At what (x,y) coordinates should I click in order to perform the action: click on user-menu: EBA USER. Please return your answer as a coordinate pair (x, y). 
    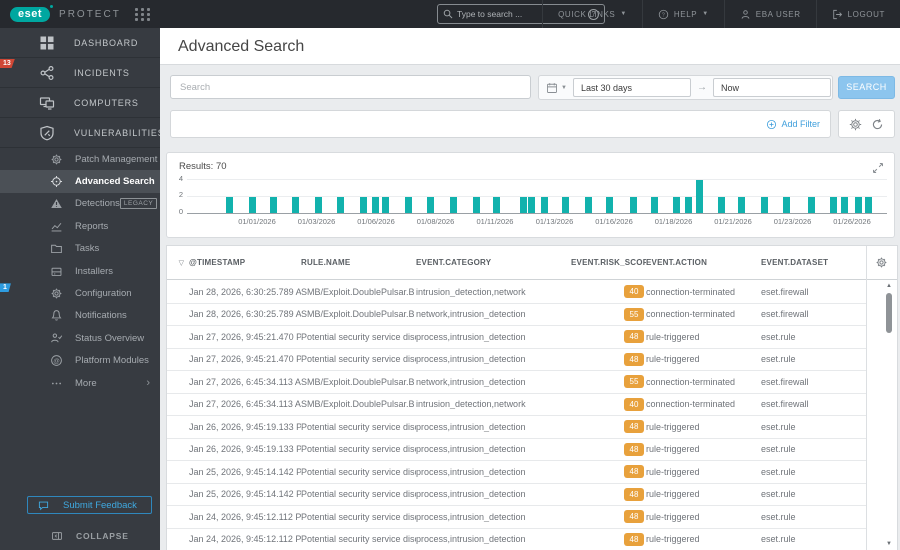
    Looking at the image, I should click on (769, 14).